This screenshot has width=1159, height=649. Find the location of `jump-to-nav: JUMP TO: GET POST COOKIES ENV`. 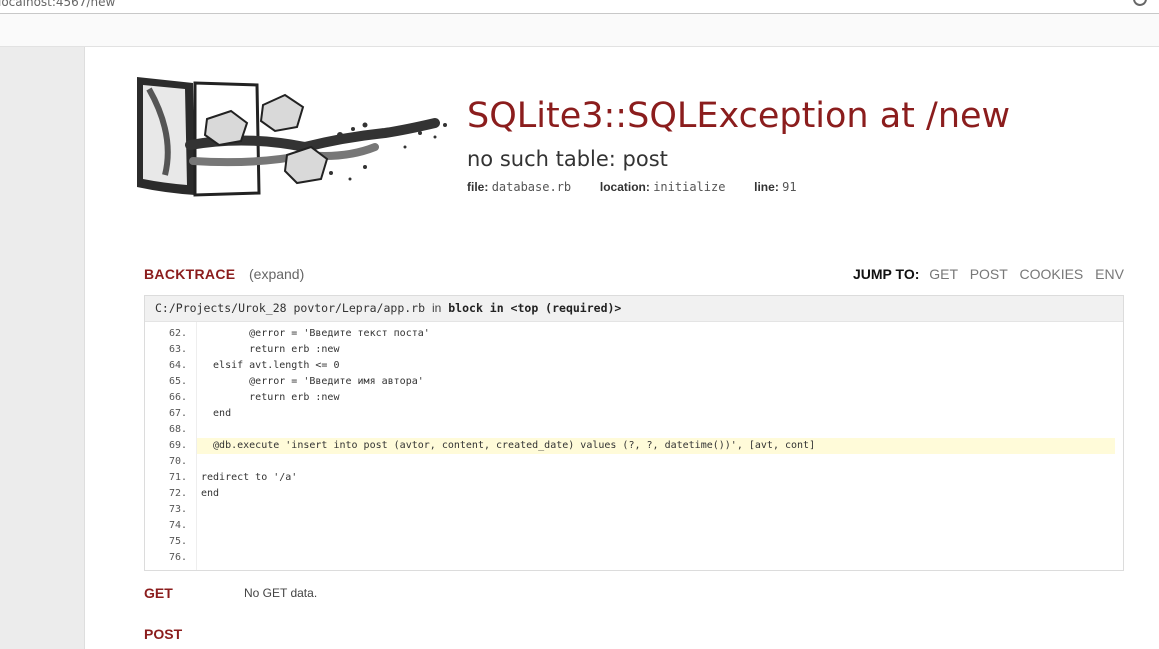

jump-to-nav: JUMP TO: GET POST COOKIES ENV is located at coordinates (988, 274).